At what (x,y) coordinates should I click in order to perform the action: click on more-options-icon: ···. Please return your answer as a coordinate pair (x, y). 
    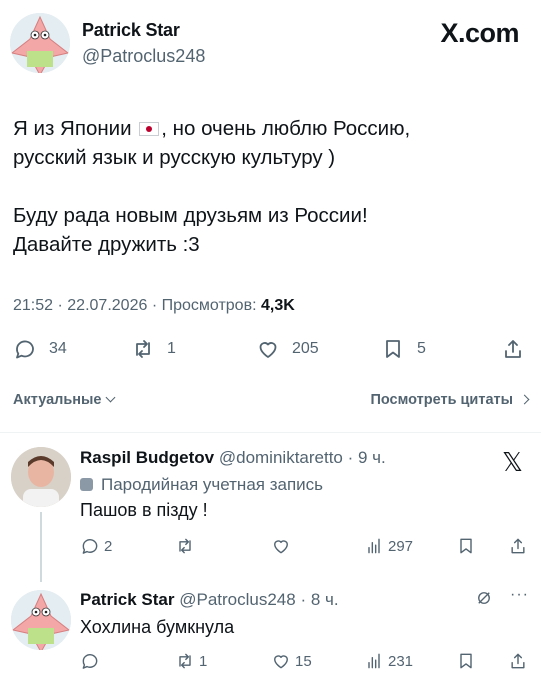
    Looking at the image, I should click on (519, 595).